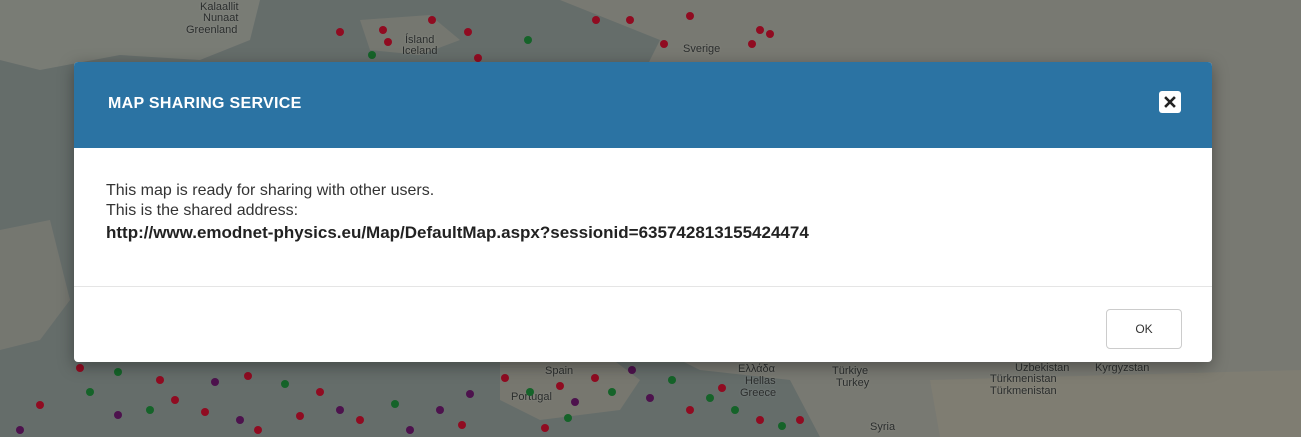  Describe the element at coordinates (1144, 329) in the screenshot. I see `ok-button: OK` at that location.